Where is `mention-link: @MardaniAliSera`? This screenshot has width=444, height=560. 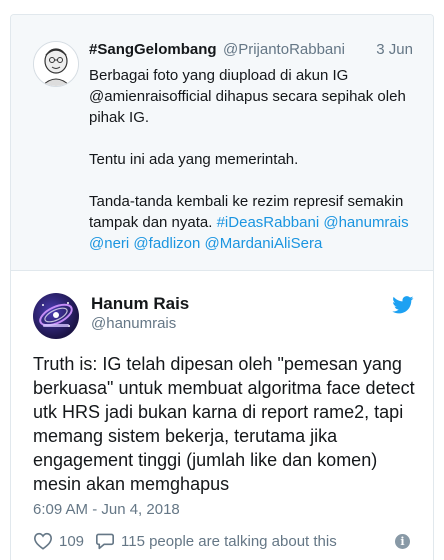 mention-link: @MardaniAliSera is located at coordinates (264, 243).